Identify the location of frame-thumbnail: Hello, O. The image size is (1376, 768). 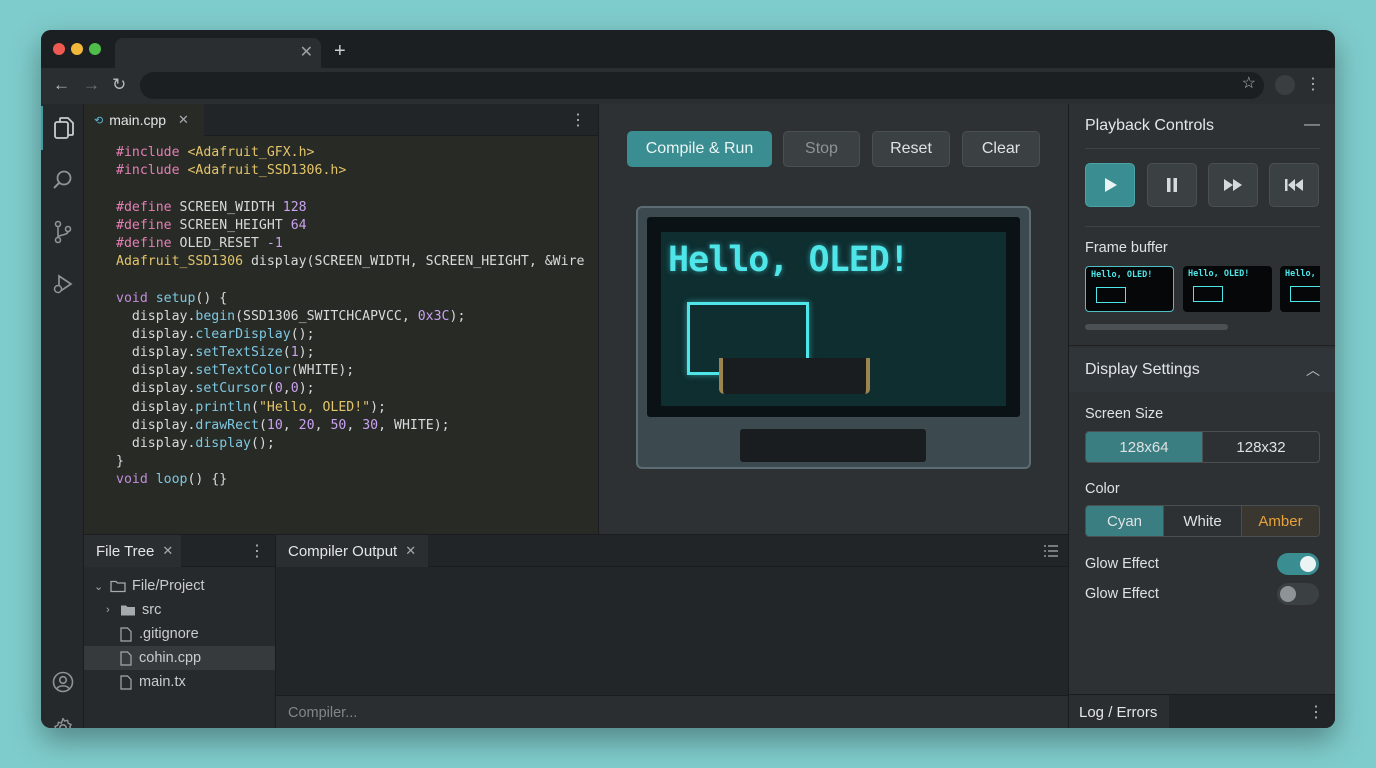
(1300, 289).